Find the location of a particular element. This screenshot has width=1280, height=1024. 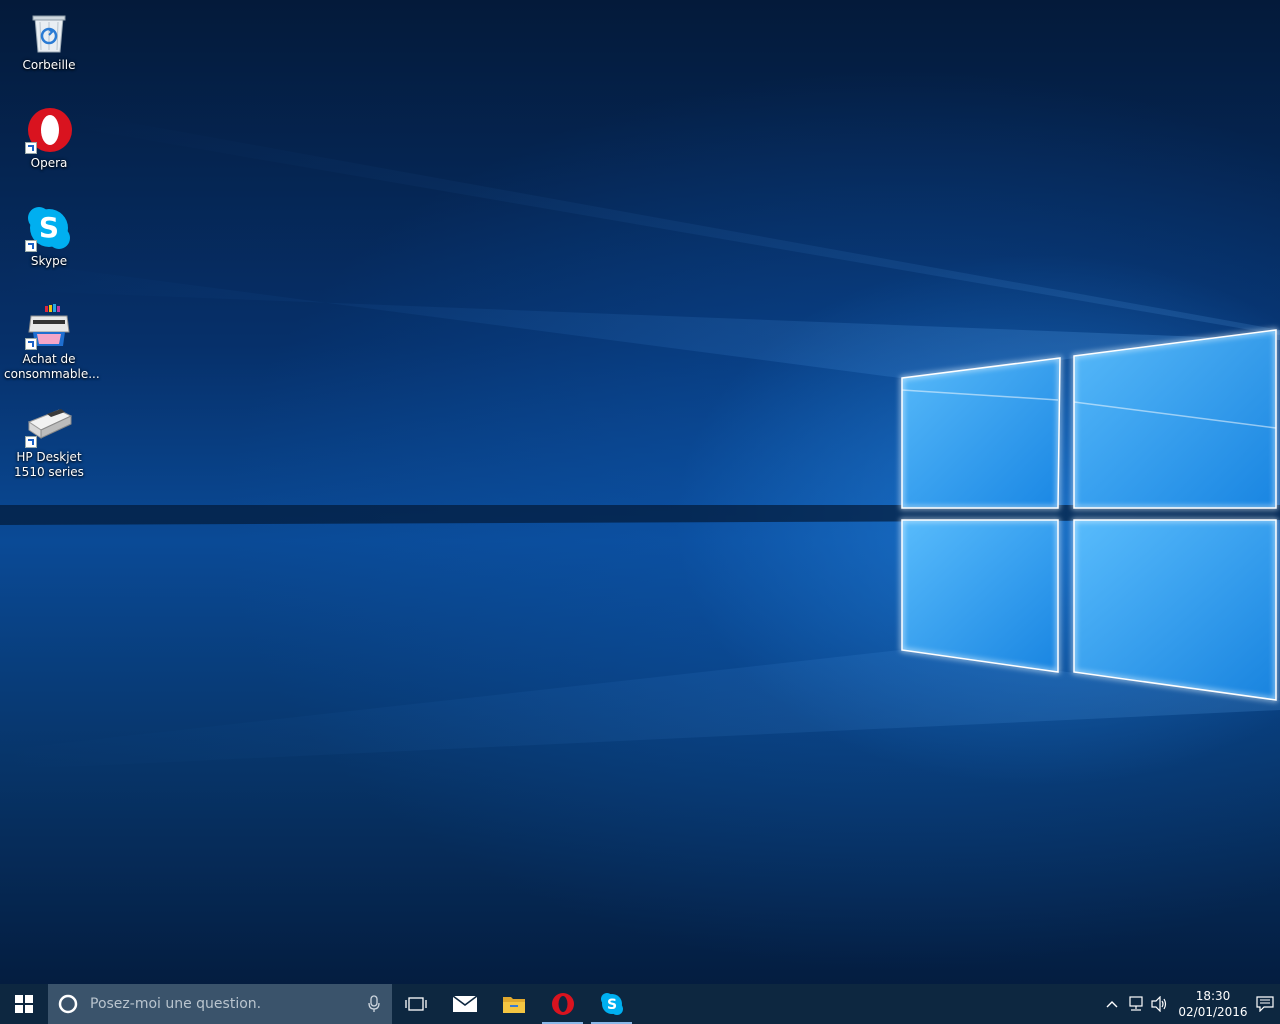

windows-logo-icon is located at coordinates (24, 1004).